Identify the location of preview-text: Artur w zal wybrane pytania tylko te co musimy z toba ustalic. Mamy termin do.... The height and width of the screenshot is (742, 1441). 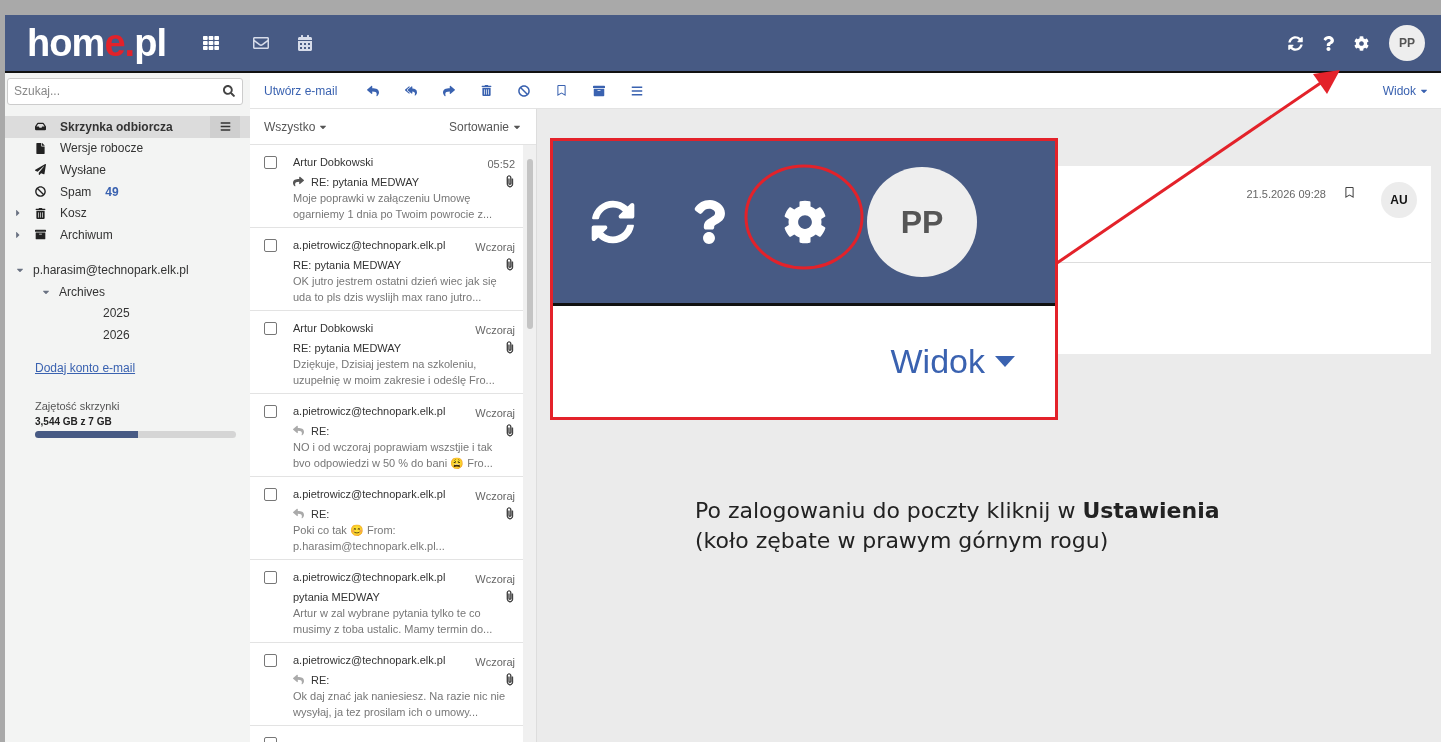
(393, 621).